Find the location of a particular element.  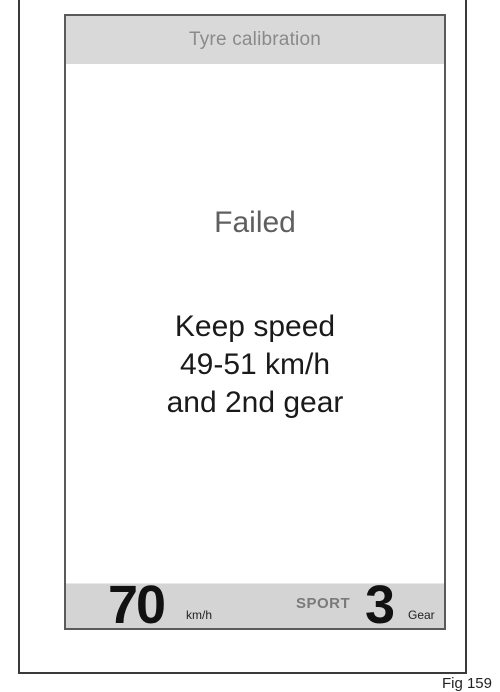

speed-readout: 70 is located at coordinates (137, 602).